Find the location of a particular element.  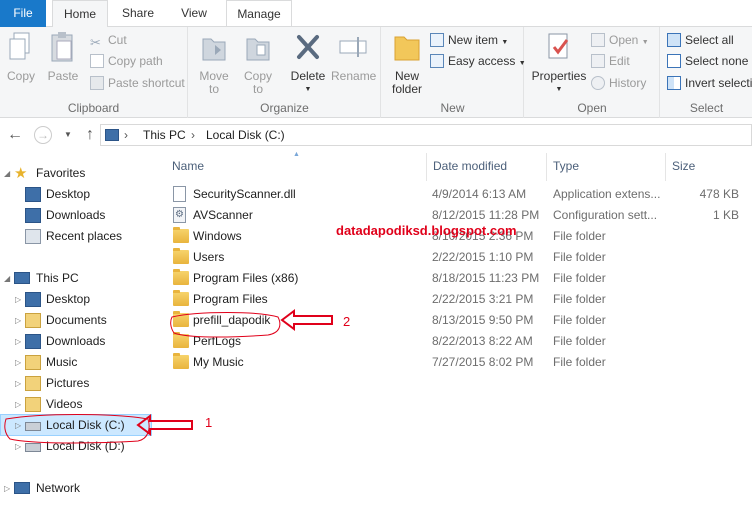

documents-icon is located at coordinates (33, 320).